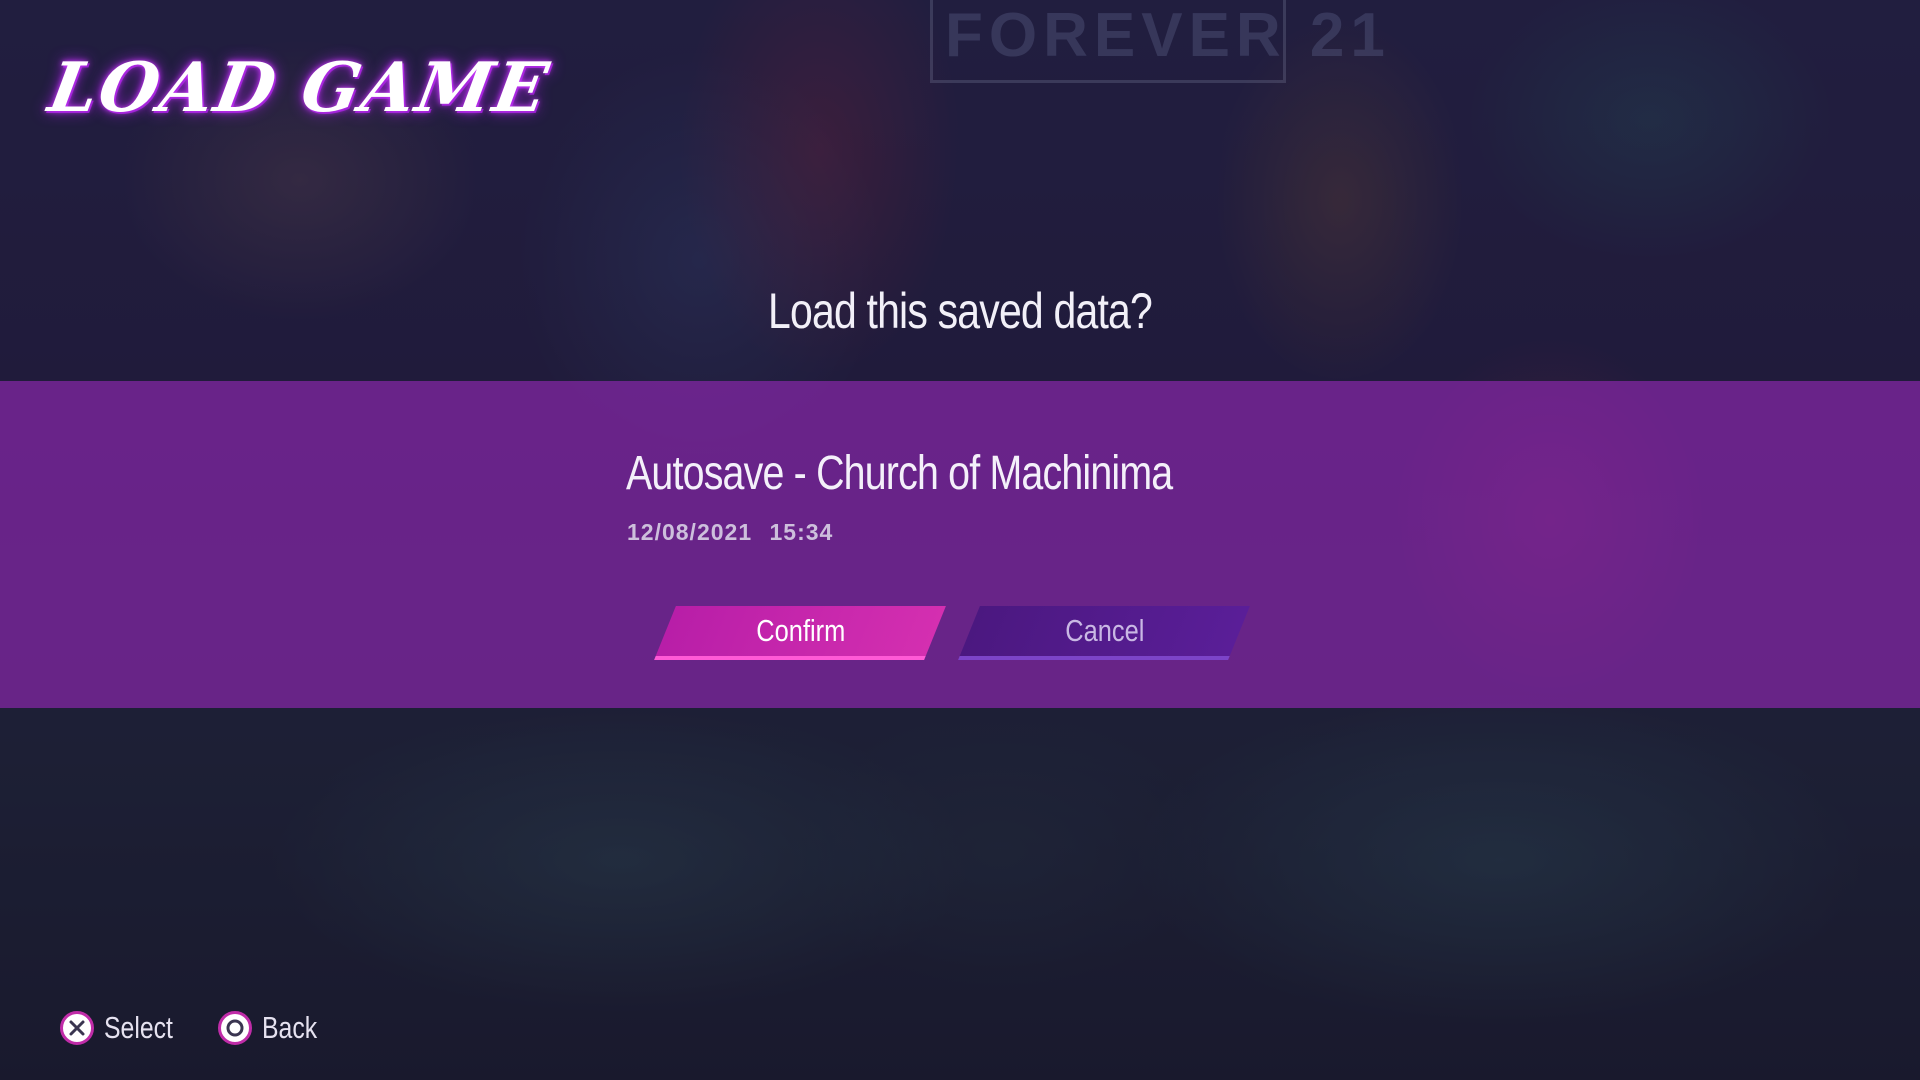 This screenshot has height=1080, width=1920. I want to click on page-title: LOAD GAME, so click(299, 88).